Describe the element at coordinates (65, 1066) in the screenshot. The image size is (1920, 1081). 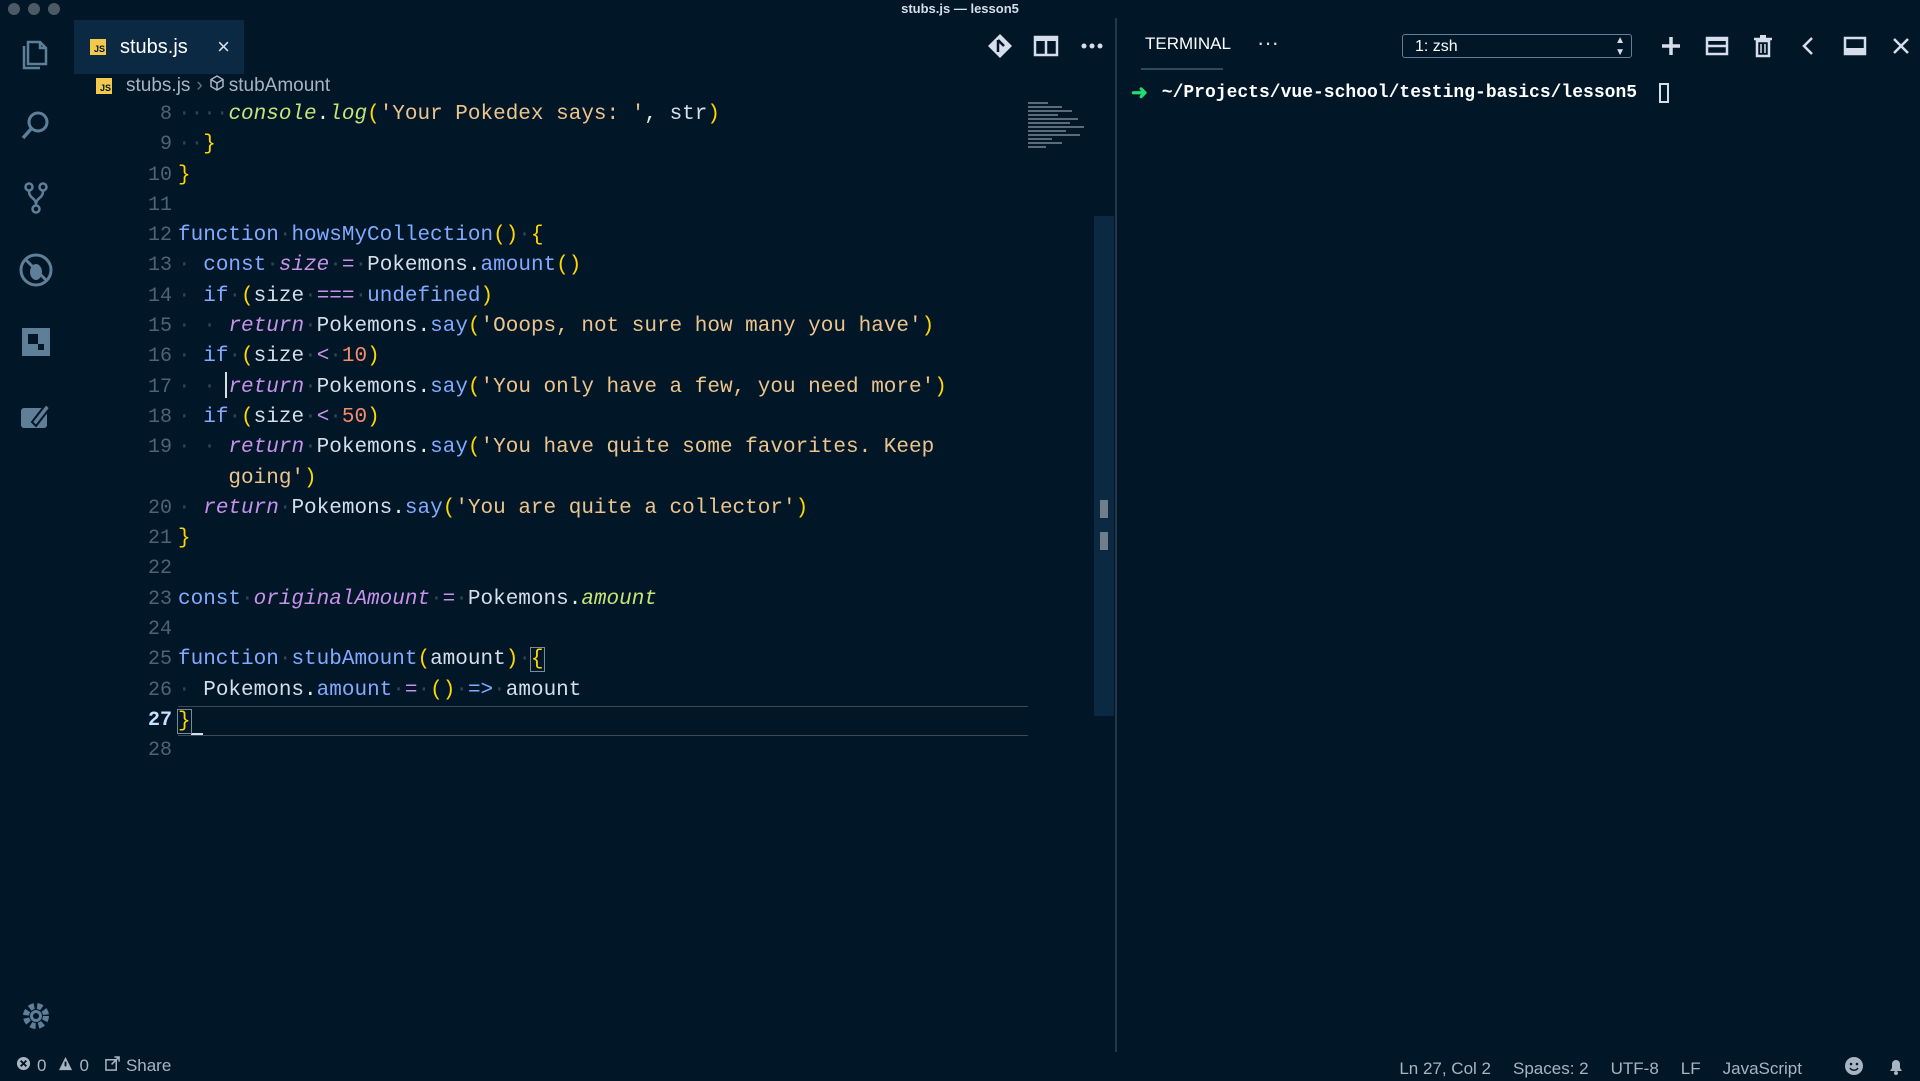
I see `warning-icon` at that location.